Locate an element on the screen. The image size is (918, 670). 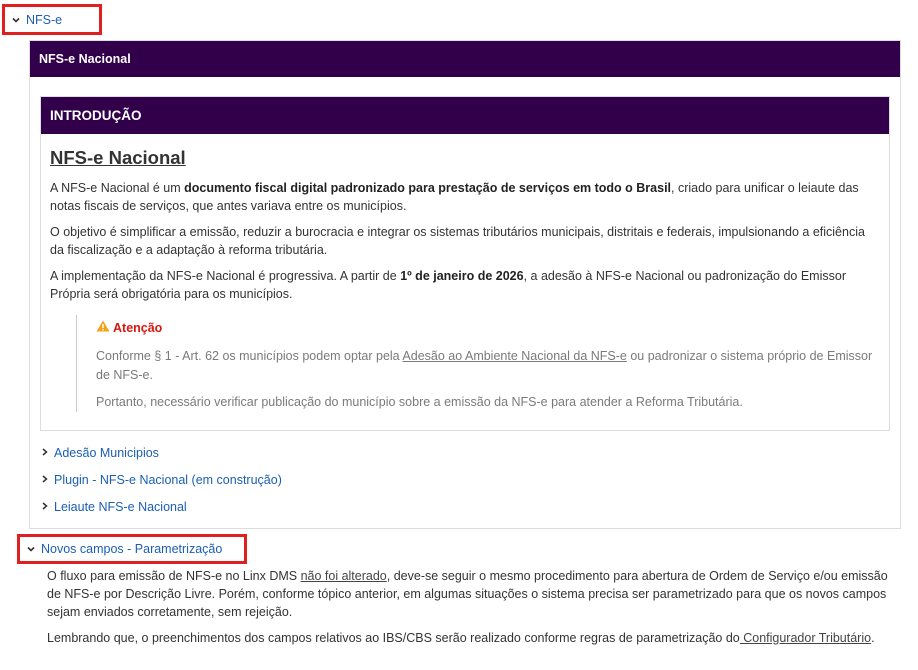
novos-campos-expand-toggle: Novos campos - Parametrização is located at coordinates (132, 549).